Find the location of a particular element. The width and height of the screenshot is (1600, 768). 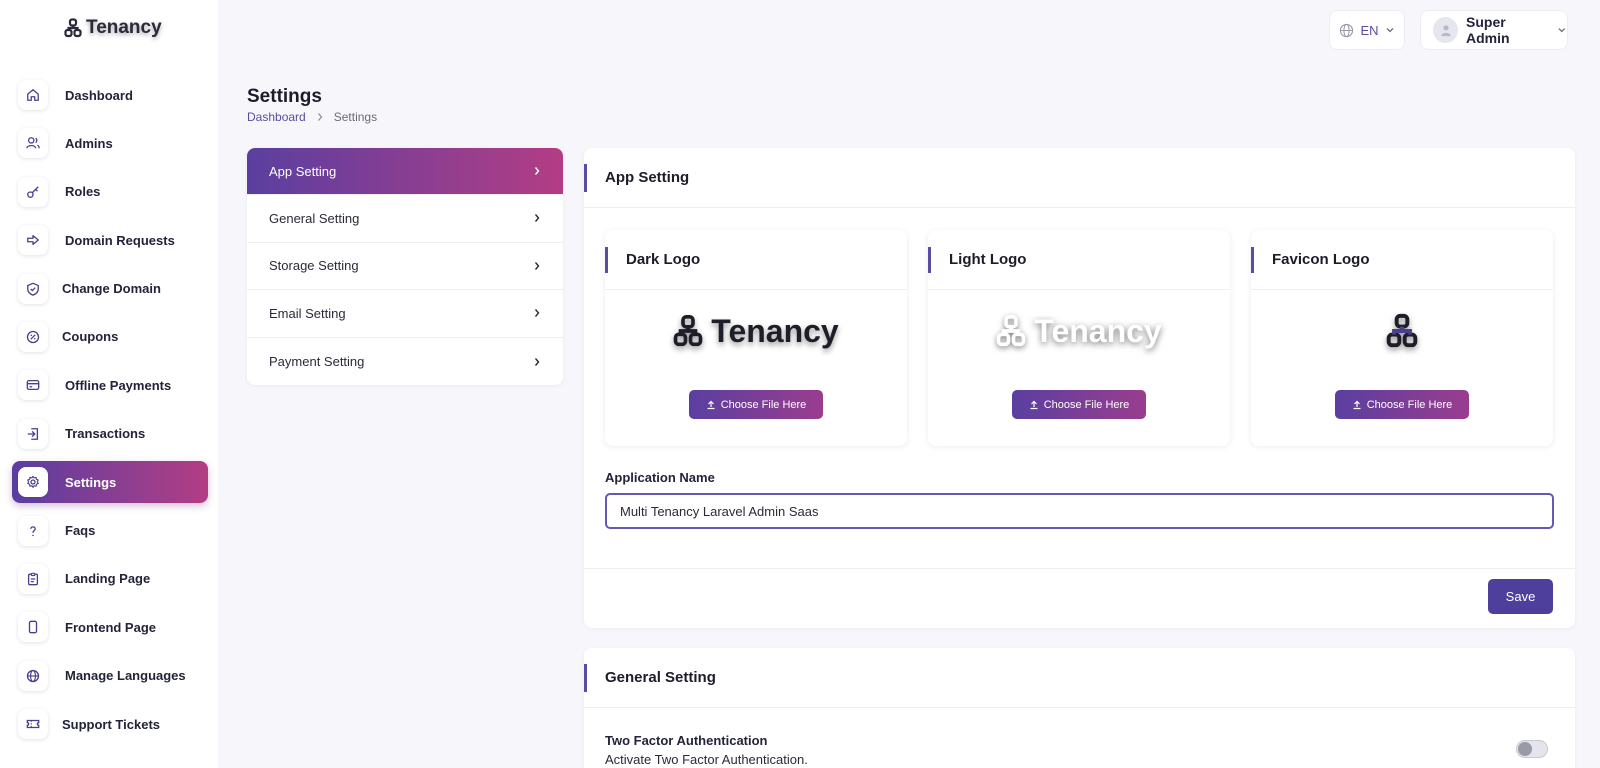

sidebar-item-label: Landing Page is located at coordinates (108, 579).